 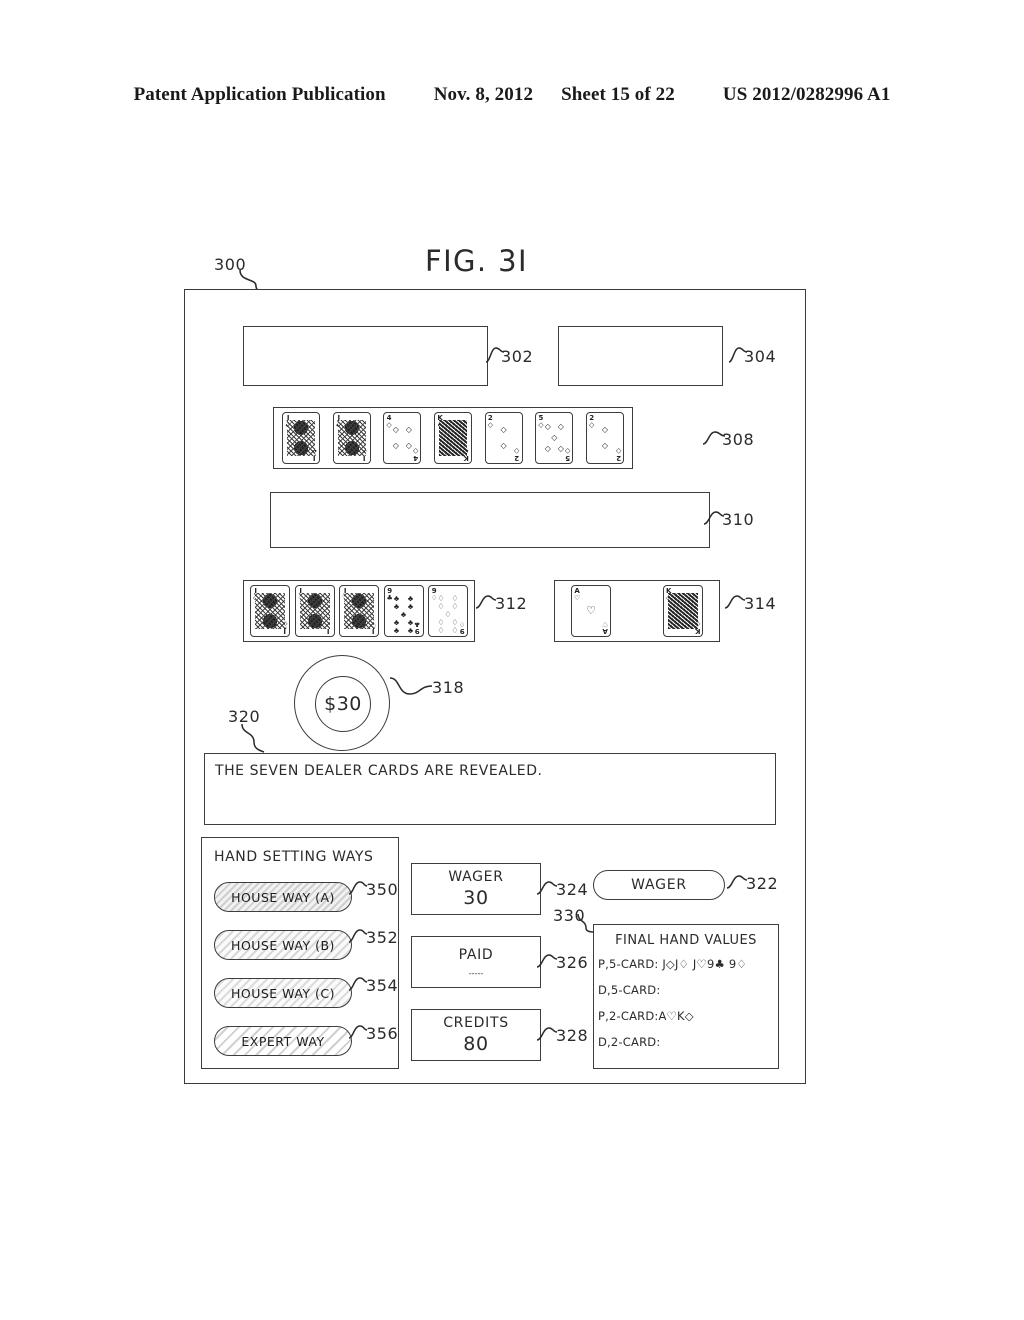 I want to click on figure-title: FIG. 3I, so click(x=476, y=261).